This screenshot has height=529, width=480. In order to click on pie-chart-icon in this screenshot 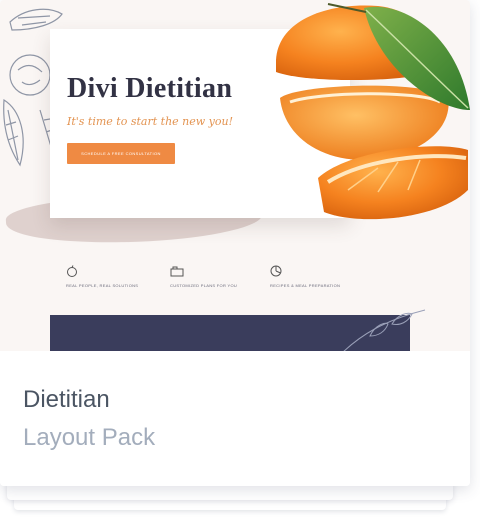, I will do `click(276, 271)`.